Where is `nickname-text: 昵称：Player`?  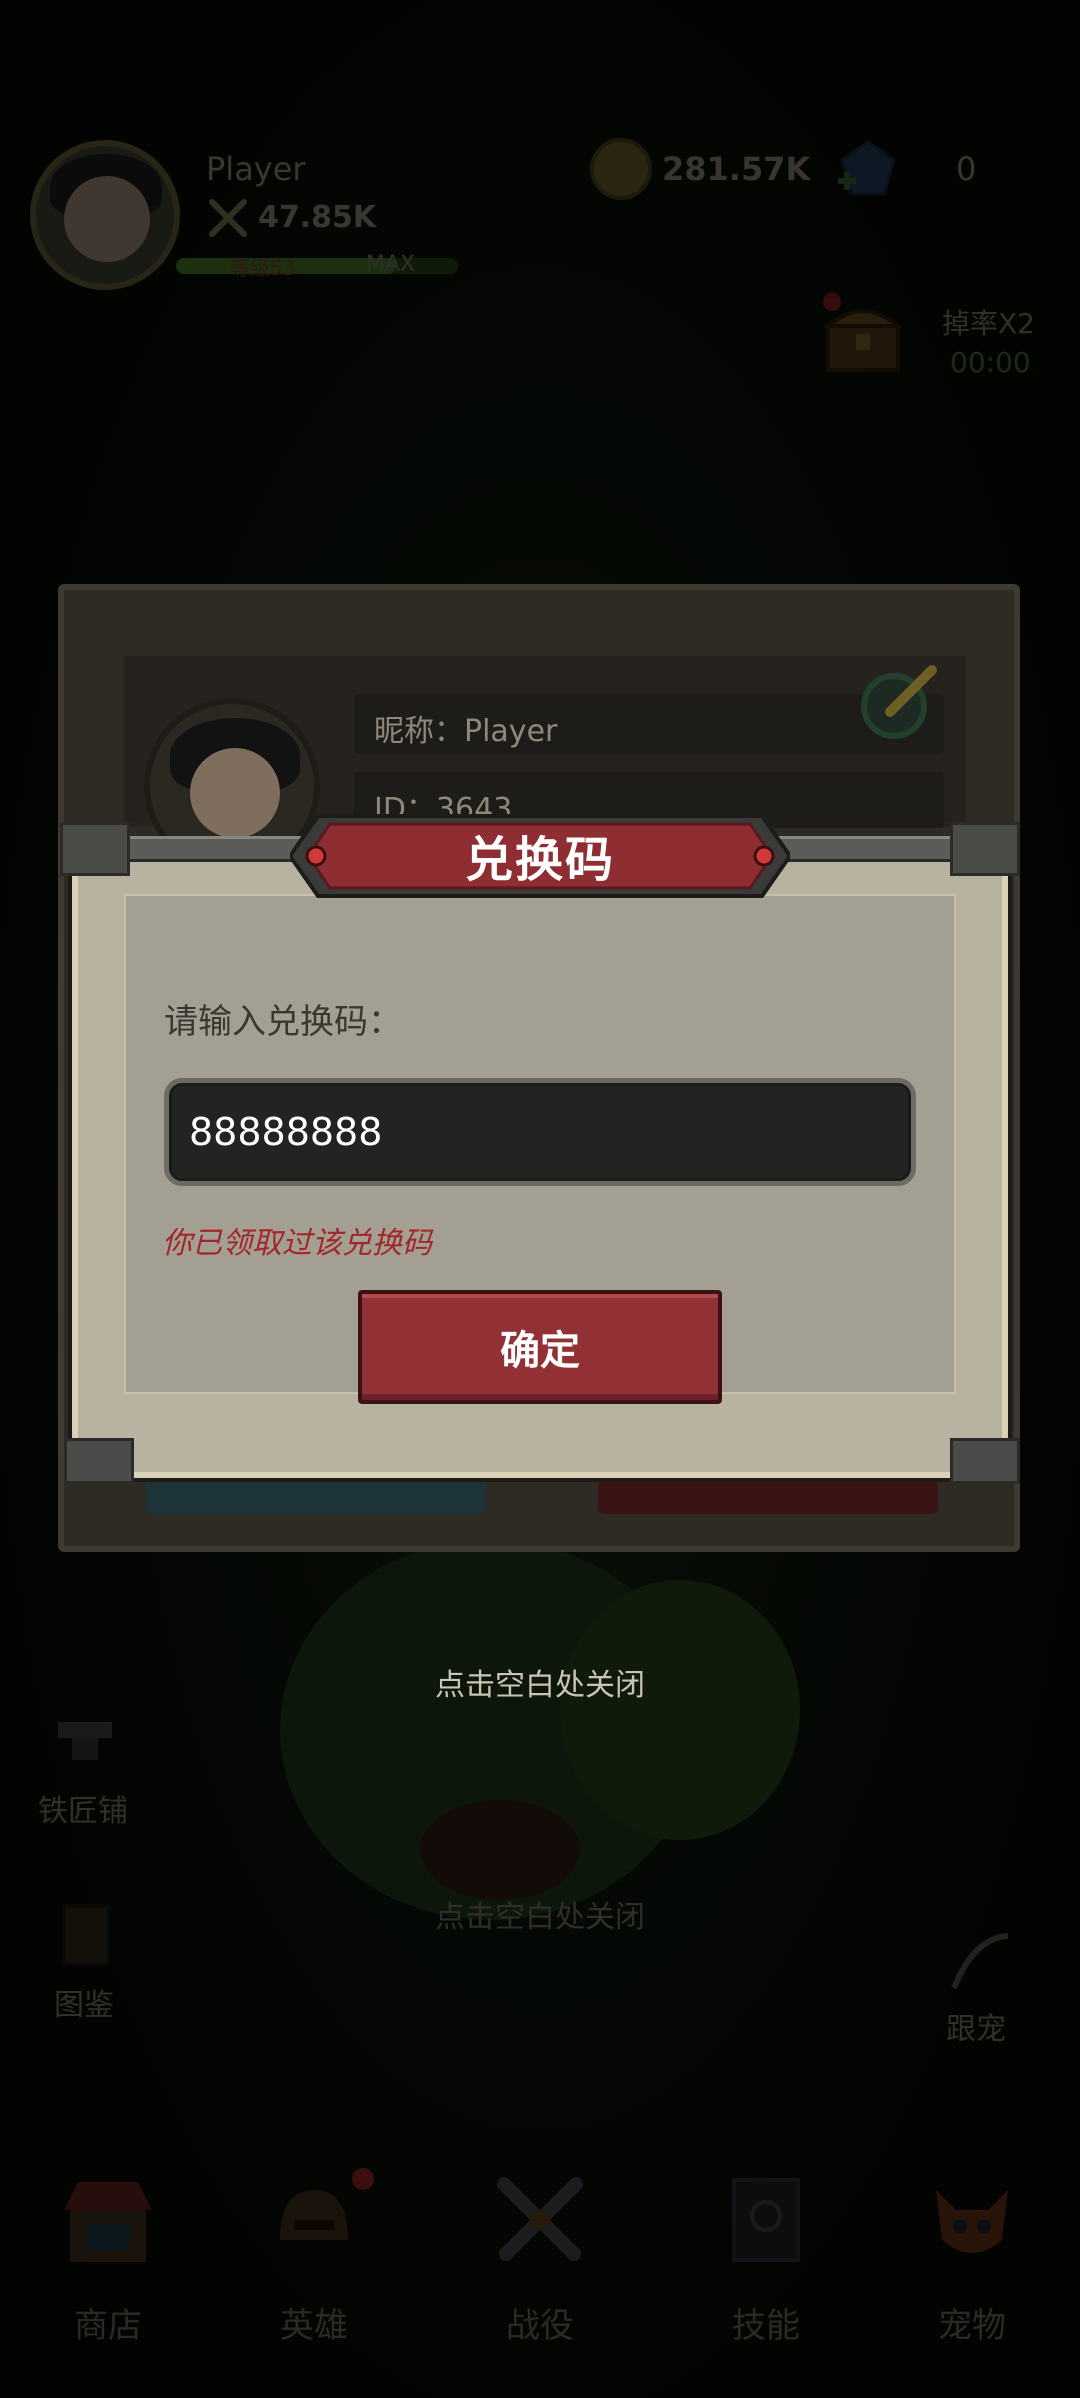 nickname-text: 昵称：Player is located at coordinates (466, 731).